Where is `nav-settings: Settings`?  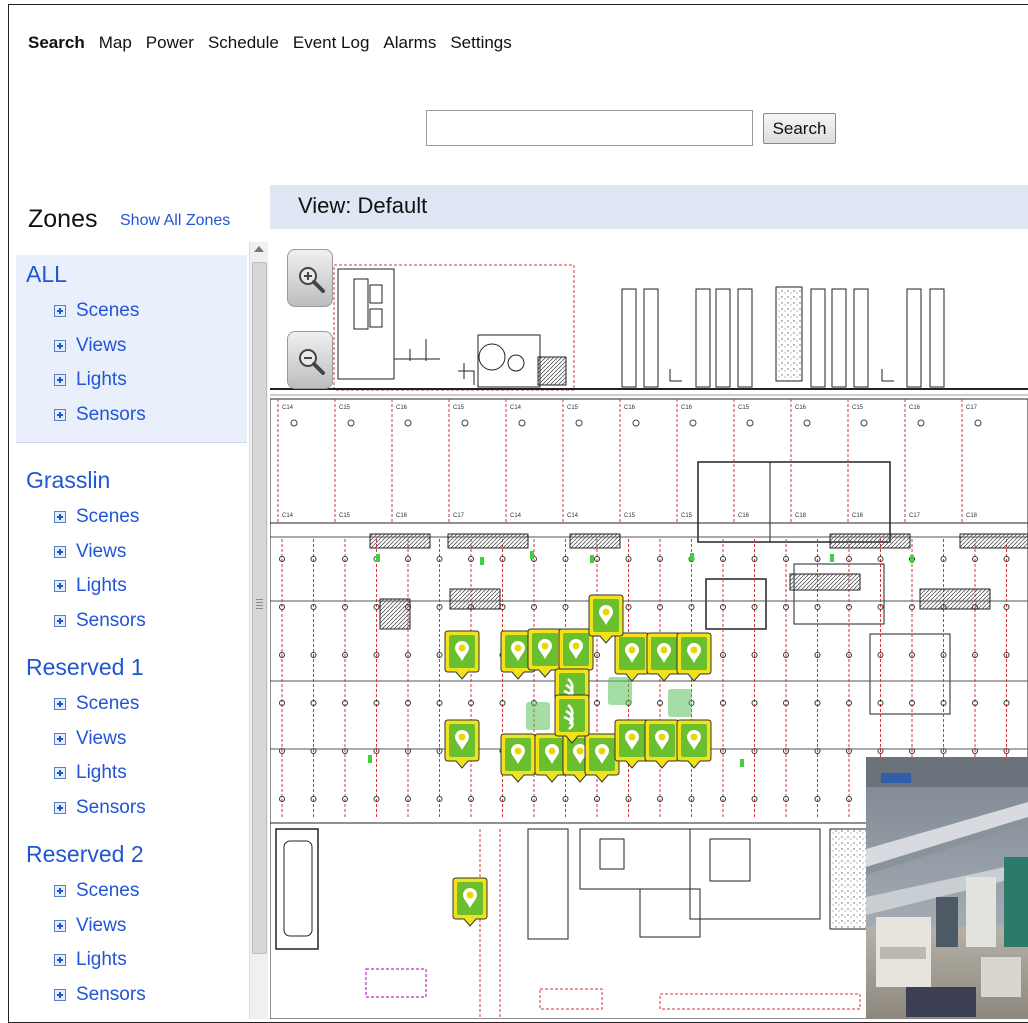
nav-settings: Settings is located at coordinates (480, 43).